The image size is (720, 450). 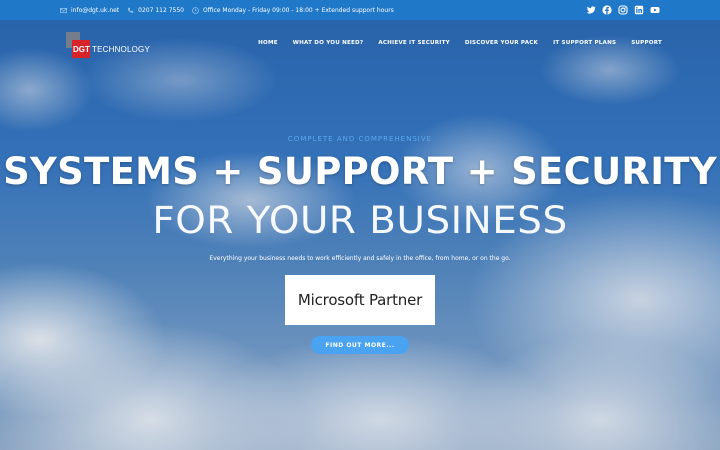 What do you see at coordinates (360, 171) in the screenshot?
I see `hero-headline: SYSTEMS + SUPPORT + SECURITY` at bounding box center [360, 171].